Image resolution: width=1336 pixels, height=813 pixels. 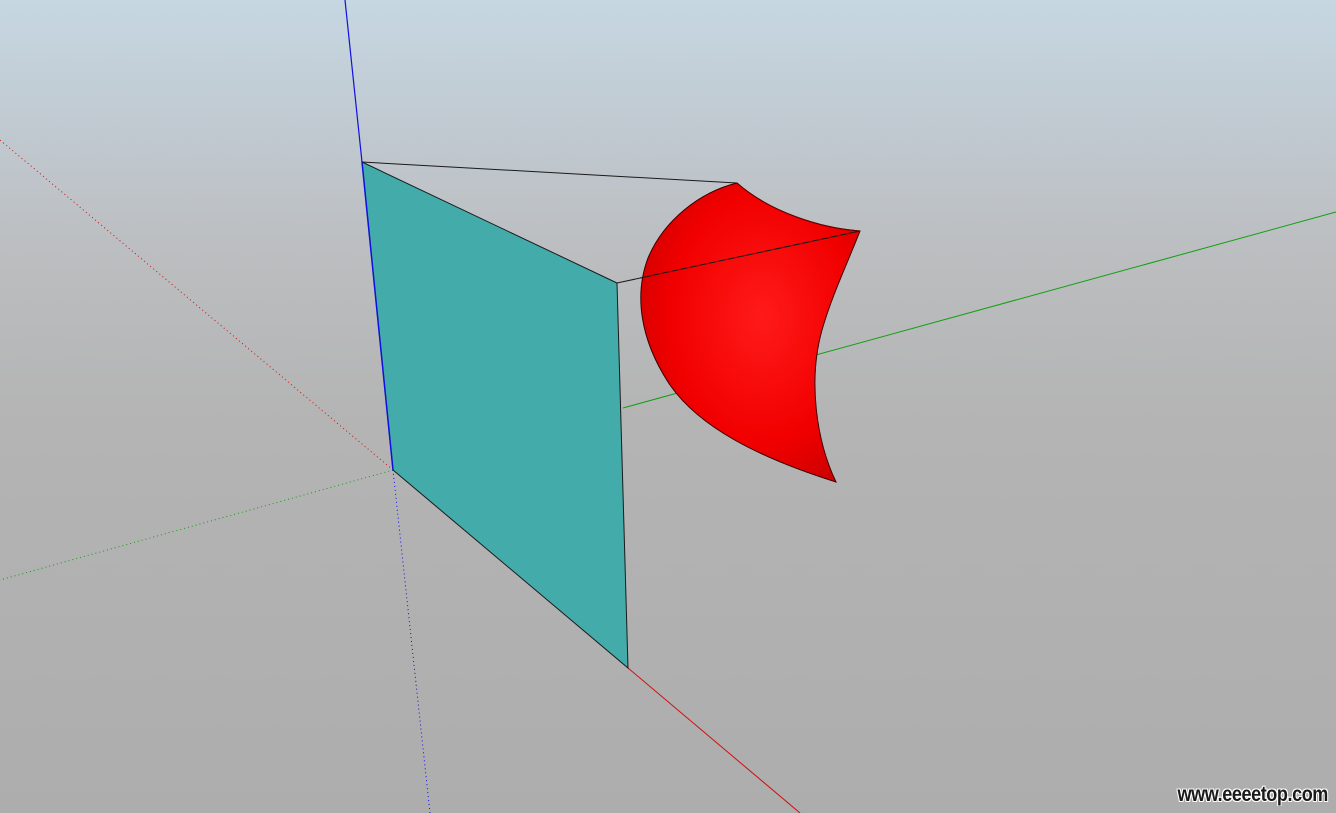 I want to click on teal-face, so click(x=495, y=415).